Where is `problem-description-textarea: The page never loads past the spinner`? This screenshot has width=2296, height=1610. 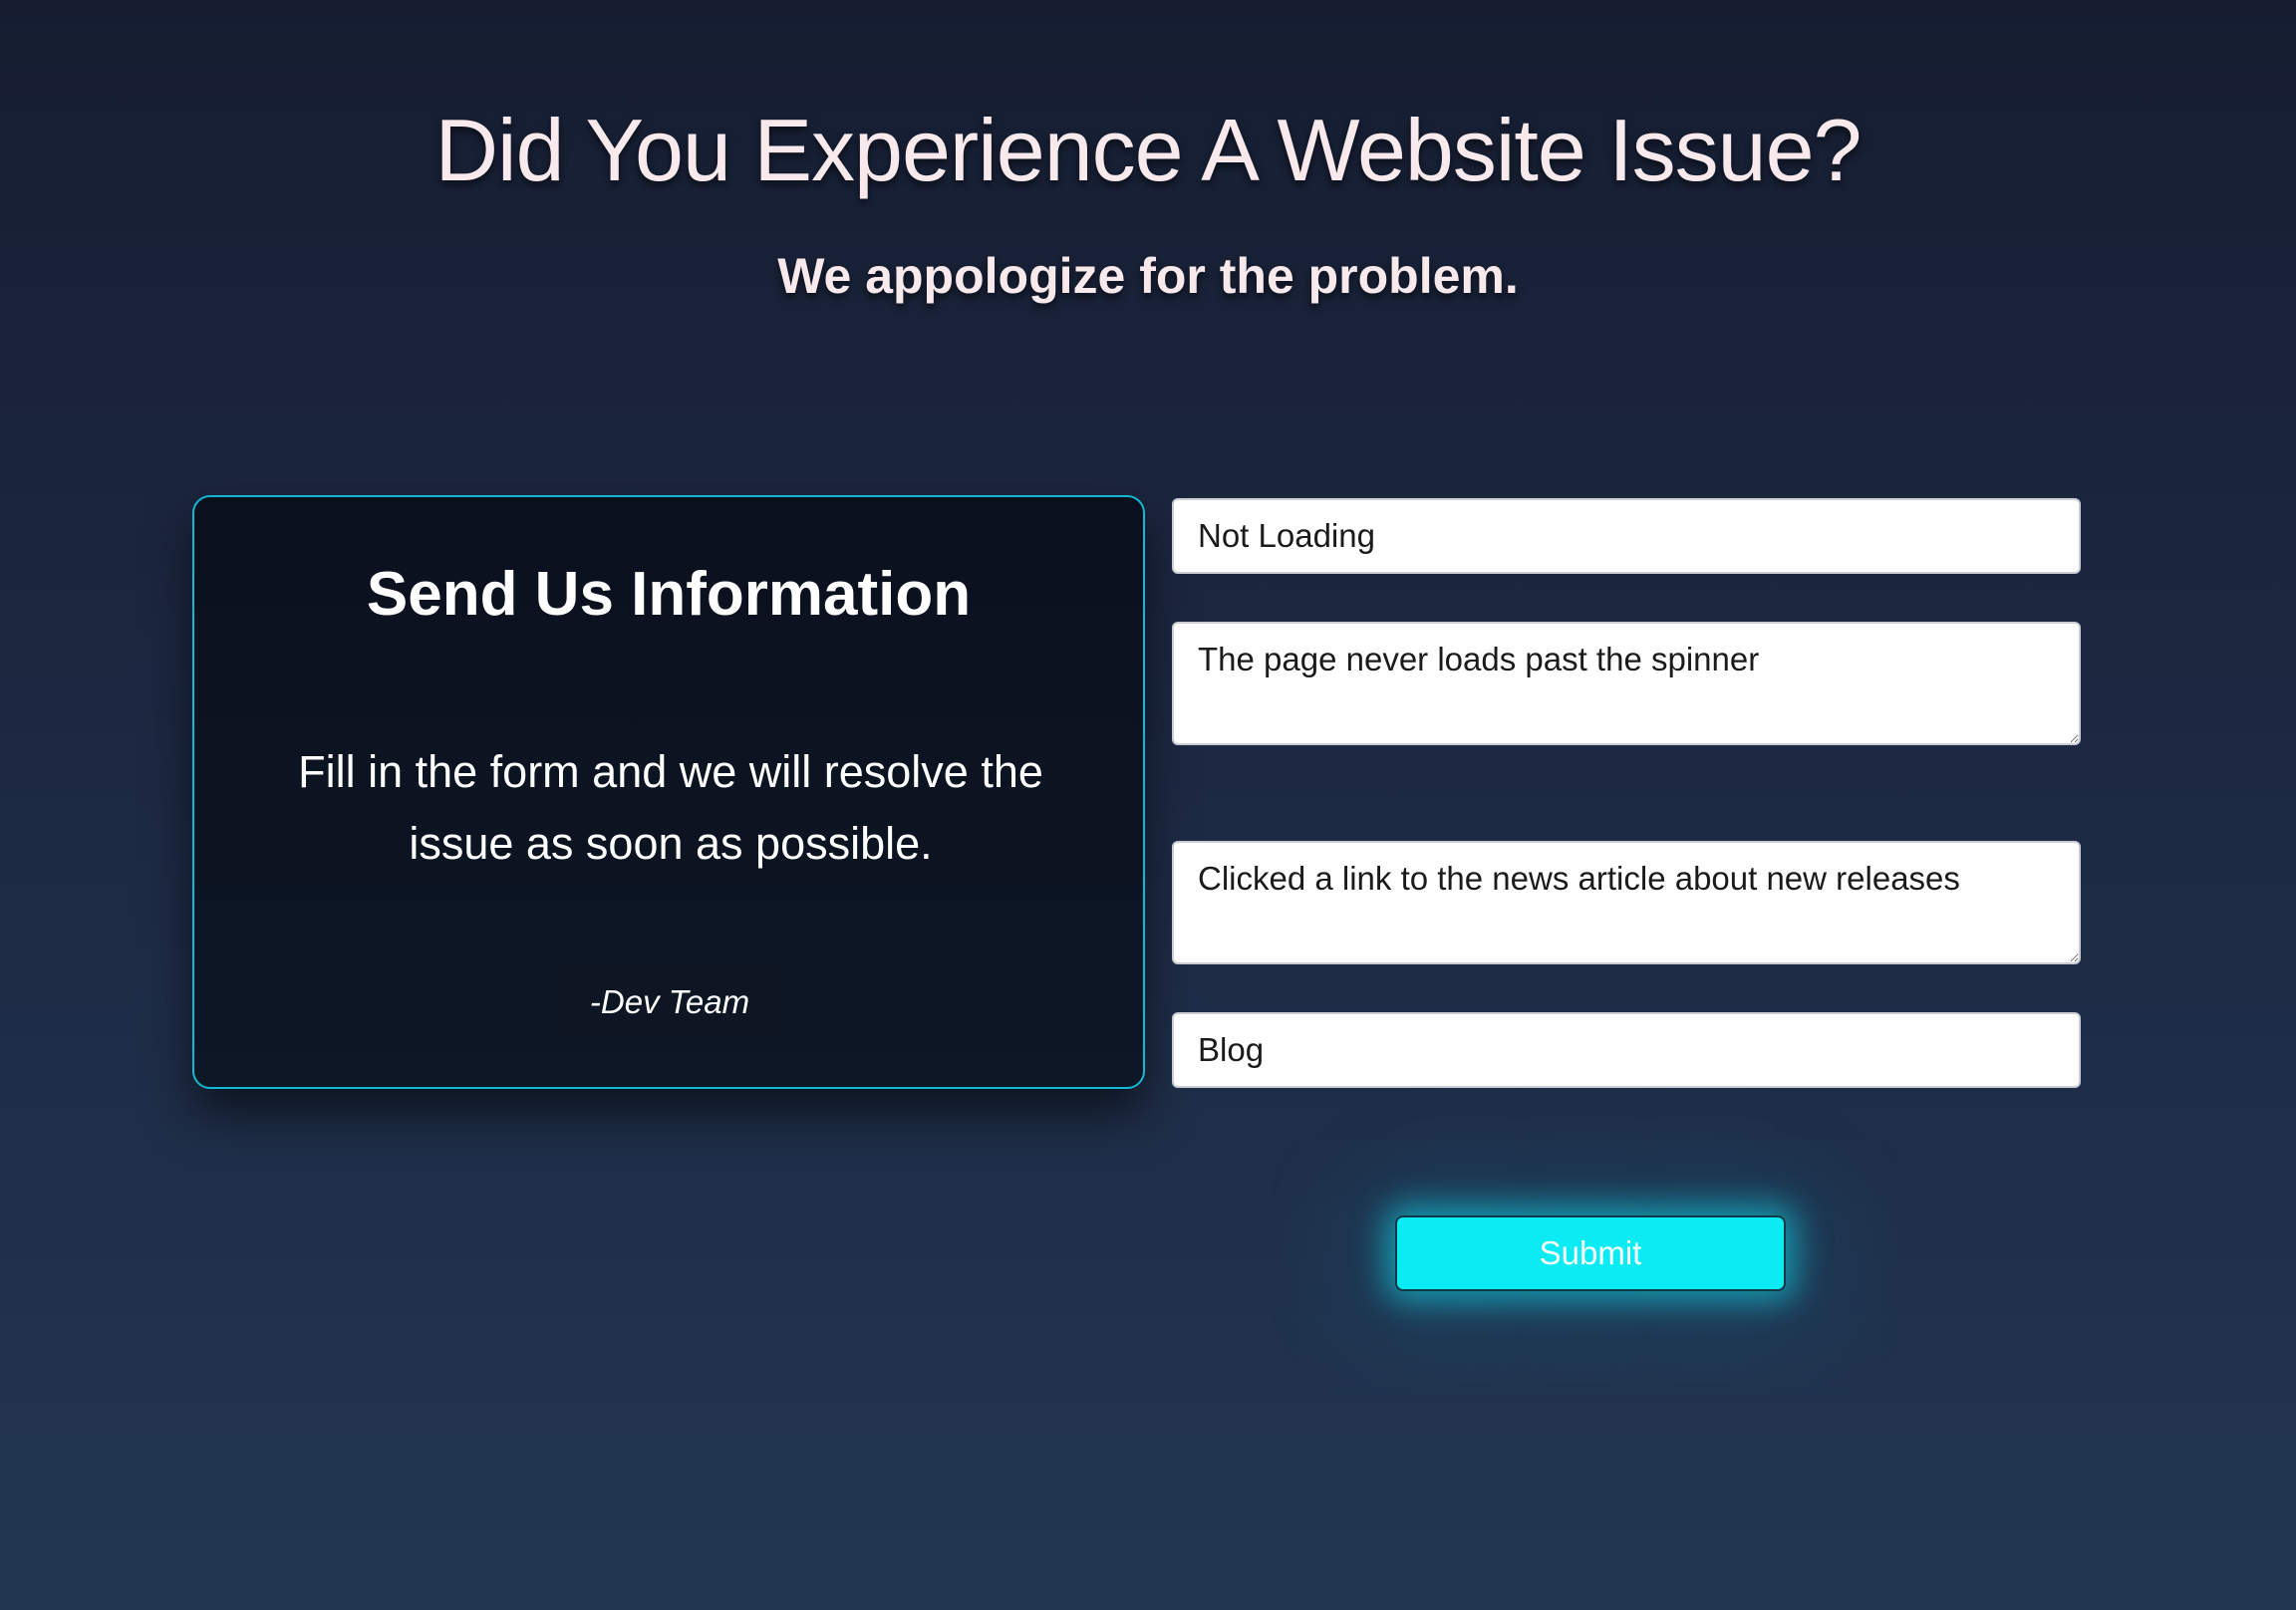
problem-description-textarea: The page never loads past the spinner is located at coordinates (1626, 683).